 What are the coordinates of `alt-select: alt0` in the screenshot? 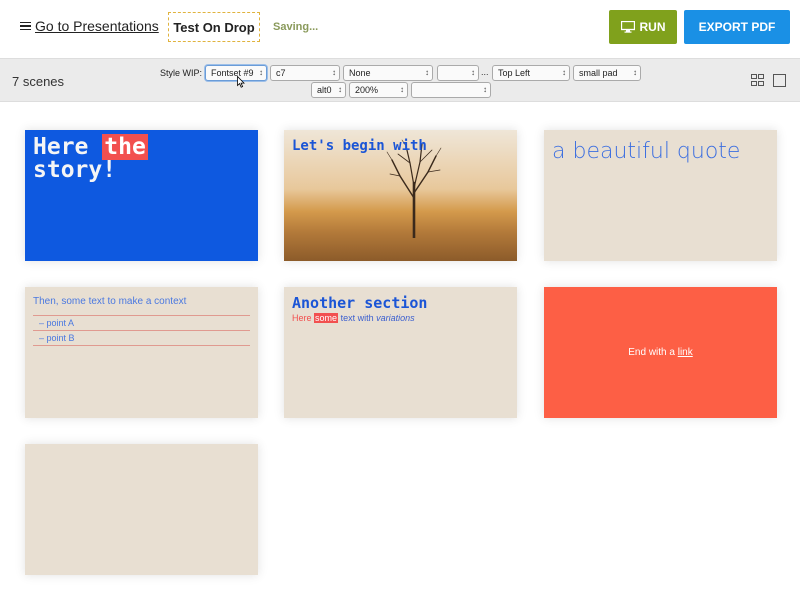 It's located at (328, 90).